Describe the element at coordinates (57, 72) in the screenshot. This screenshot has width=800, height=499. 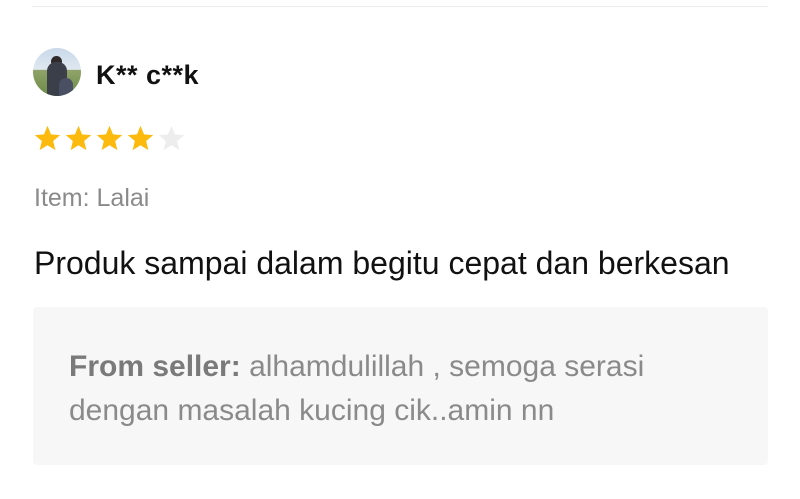
I see `avatar` at that location.